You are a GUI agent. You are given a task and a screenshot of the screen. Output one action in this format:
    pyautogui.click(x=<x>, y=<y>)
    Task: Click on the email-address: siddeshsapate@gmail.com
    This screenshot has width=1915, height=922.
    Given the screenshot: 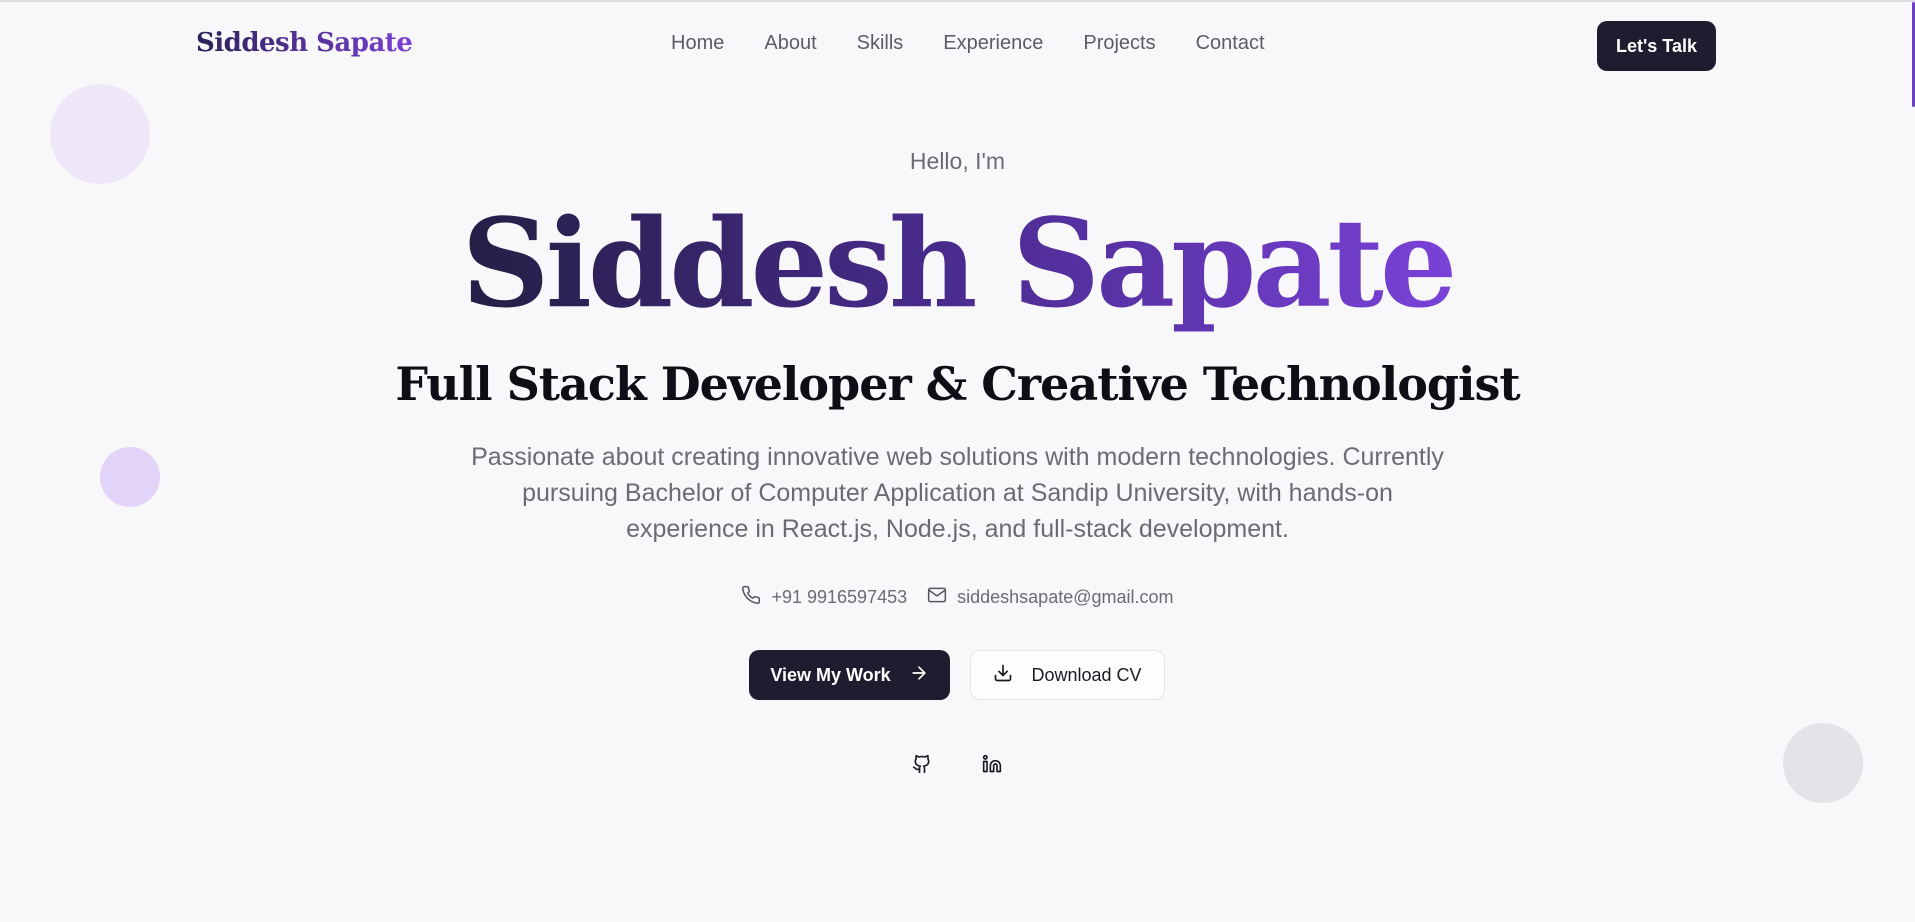 What is the action you would take?
    pyautogui.click(x=1065, y=597)
    